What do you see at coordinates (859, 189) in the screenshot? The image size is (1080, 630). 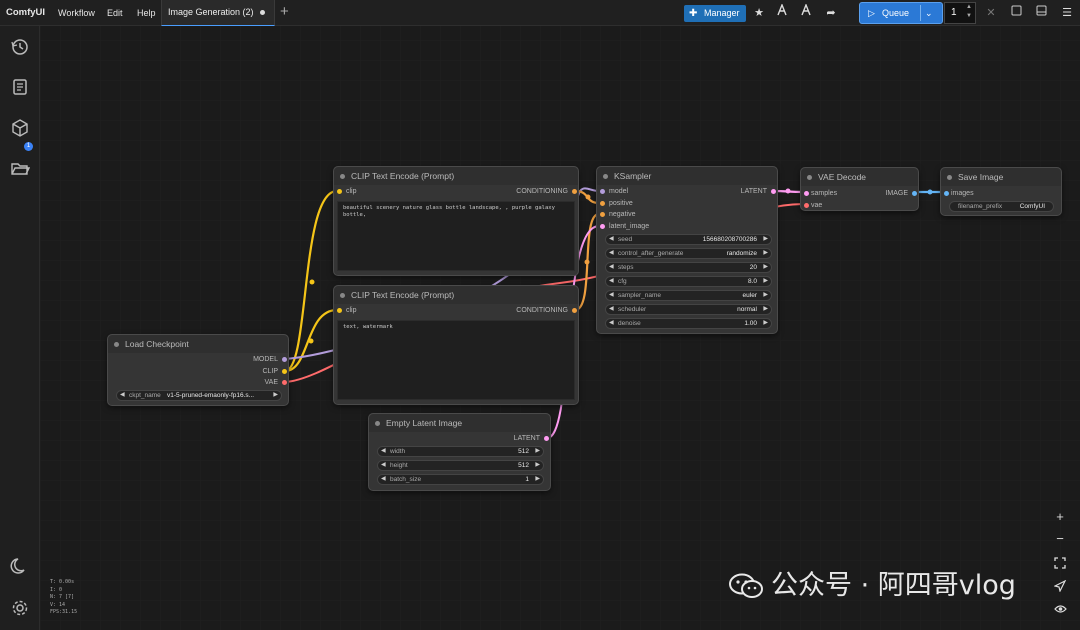 I see `node-vae-decode: VAE Decode samples vae IMAGE` at bounding box center [859, 189].